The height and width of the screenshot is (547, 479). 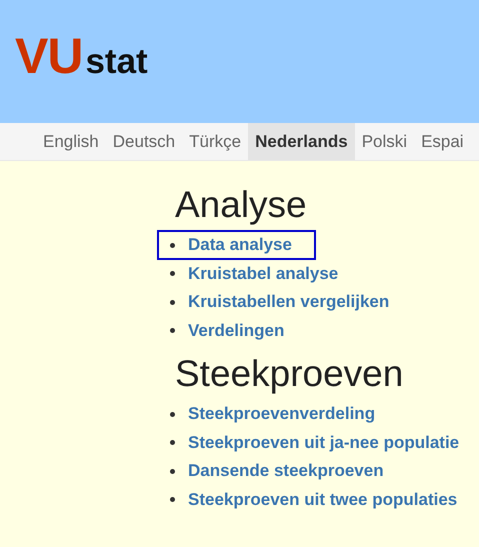 What do you see at coordinates (81, 56) in the screenshot?
I see `logo: VUstat` at bounding box center [81, 56].